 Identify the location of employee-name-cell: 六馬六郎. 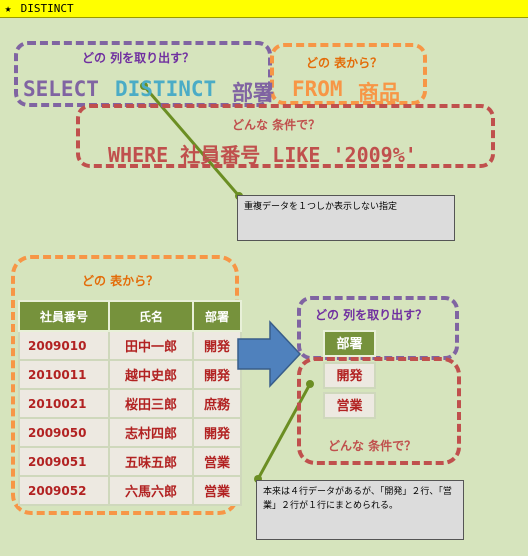
(151, 490).